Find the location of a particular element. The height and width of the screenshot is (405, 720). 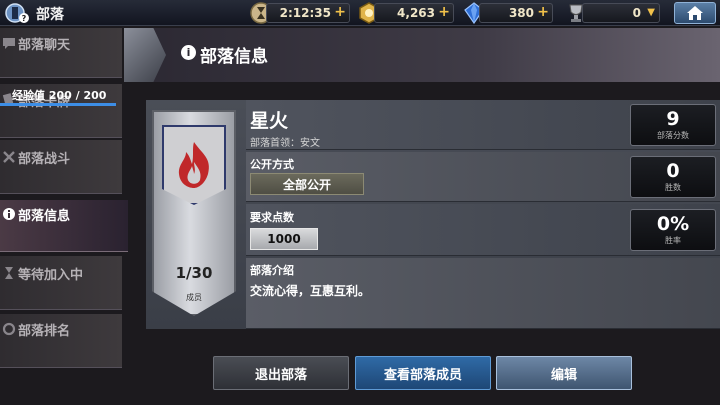

join-mode-select: 全部公开 is located at coordinates (307, 184).